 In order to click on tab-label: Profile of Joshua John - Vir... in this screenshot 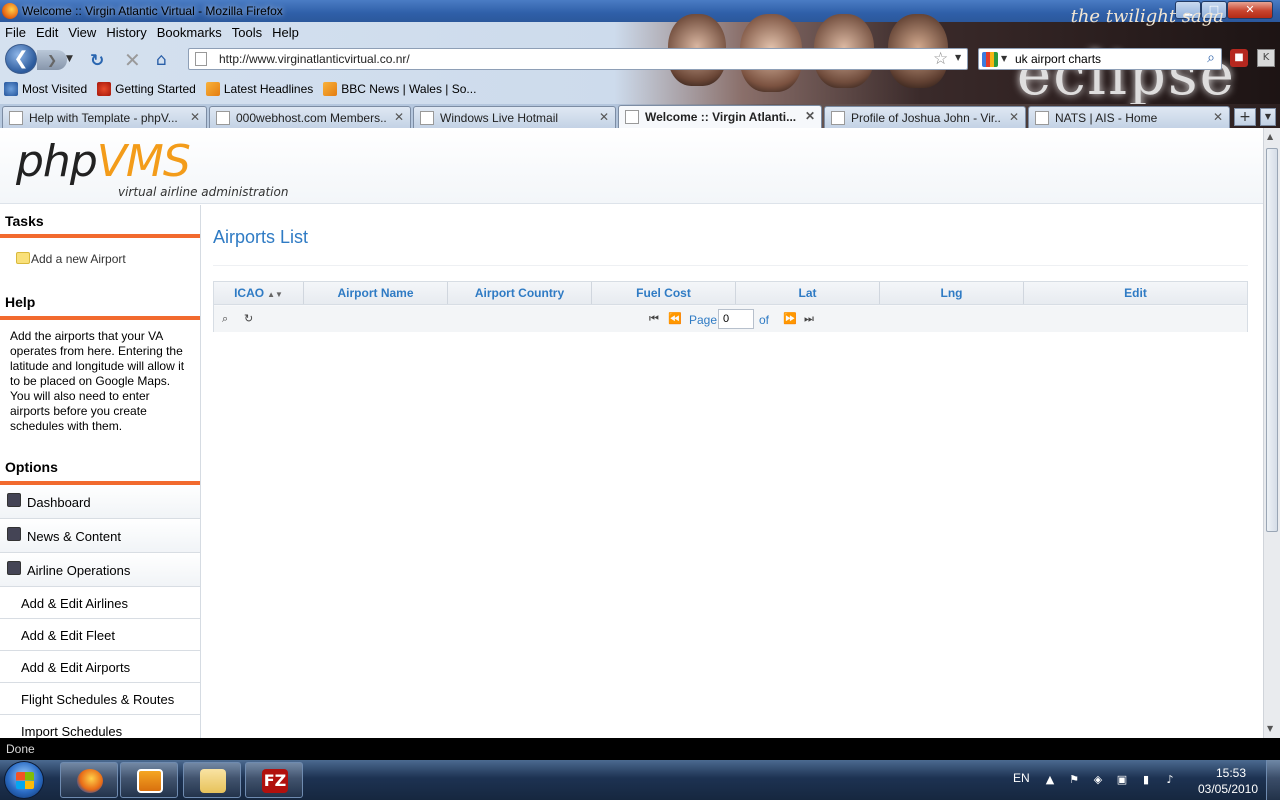, I will do `click(926, 118)`.